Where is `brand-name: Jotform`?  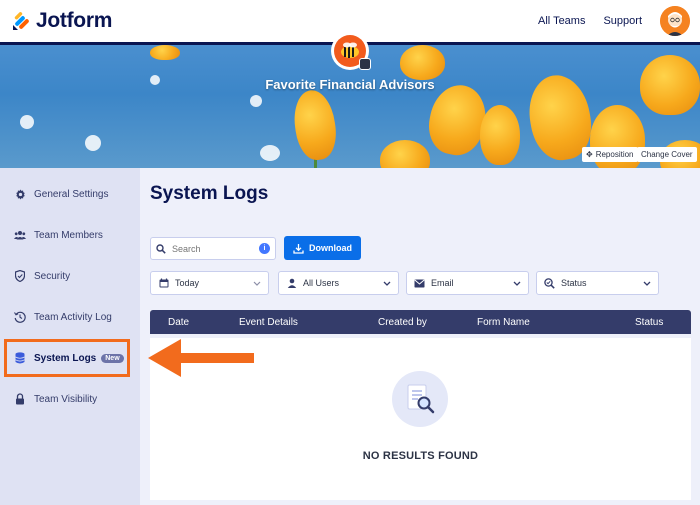 brand-name: Jotform is located at coordinates (74, 20).